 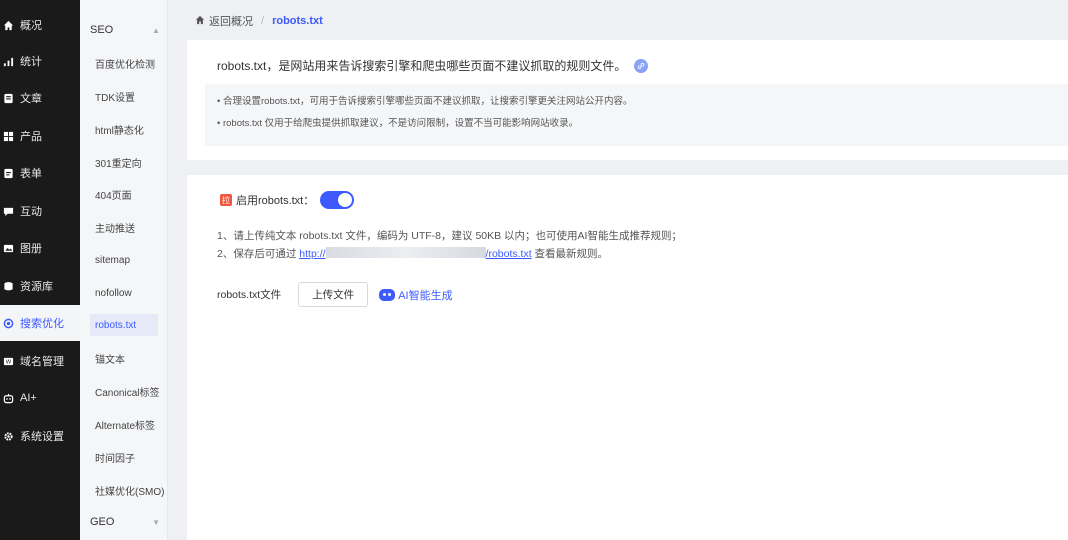 I want to click on nav-item-gallery: 图册, so click(x=40, y=248).